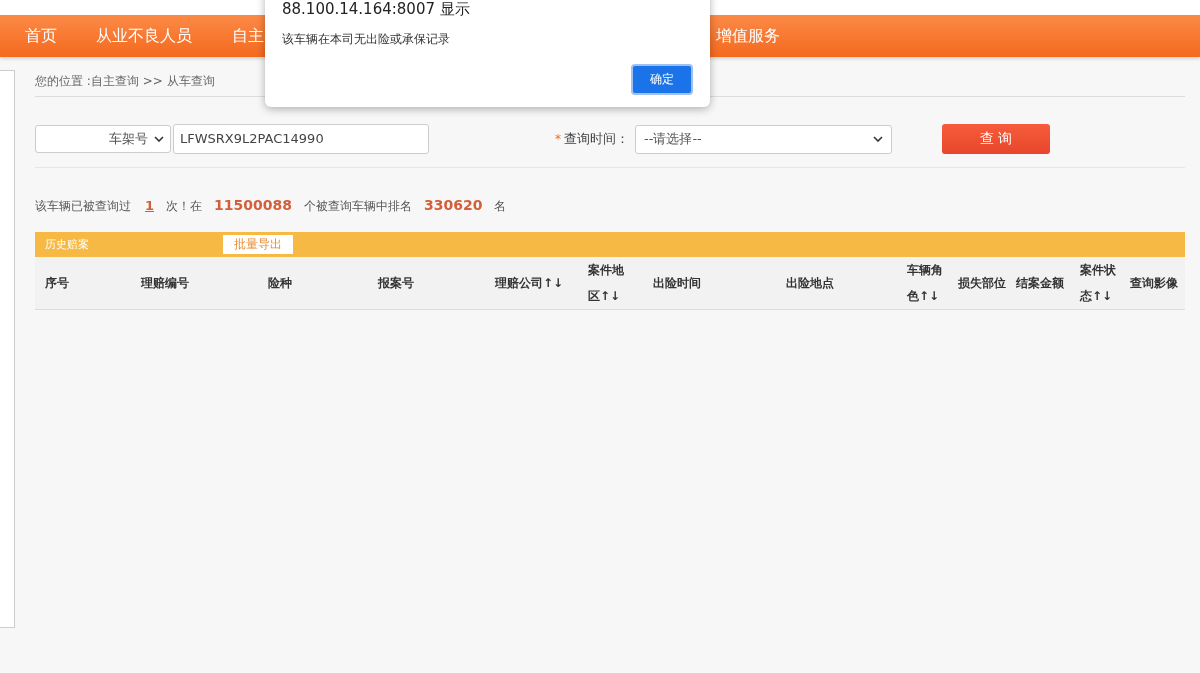  I want to click on column-header: 出险地点, so click(810, 283).